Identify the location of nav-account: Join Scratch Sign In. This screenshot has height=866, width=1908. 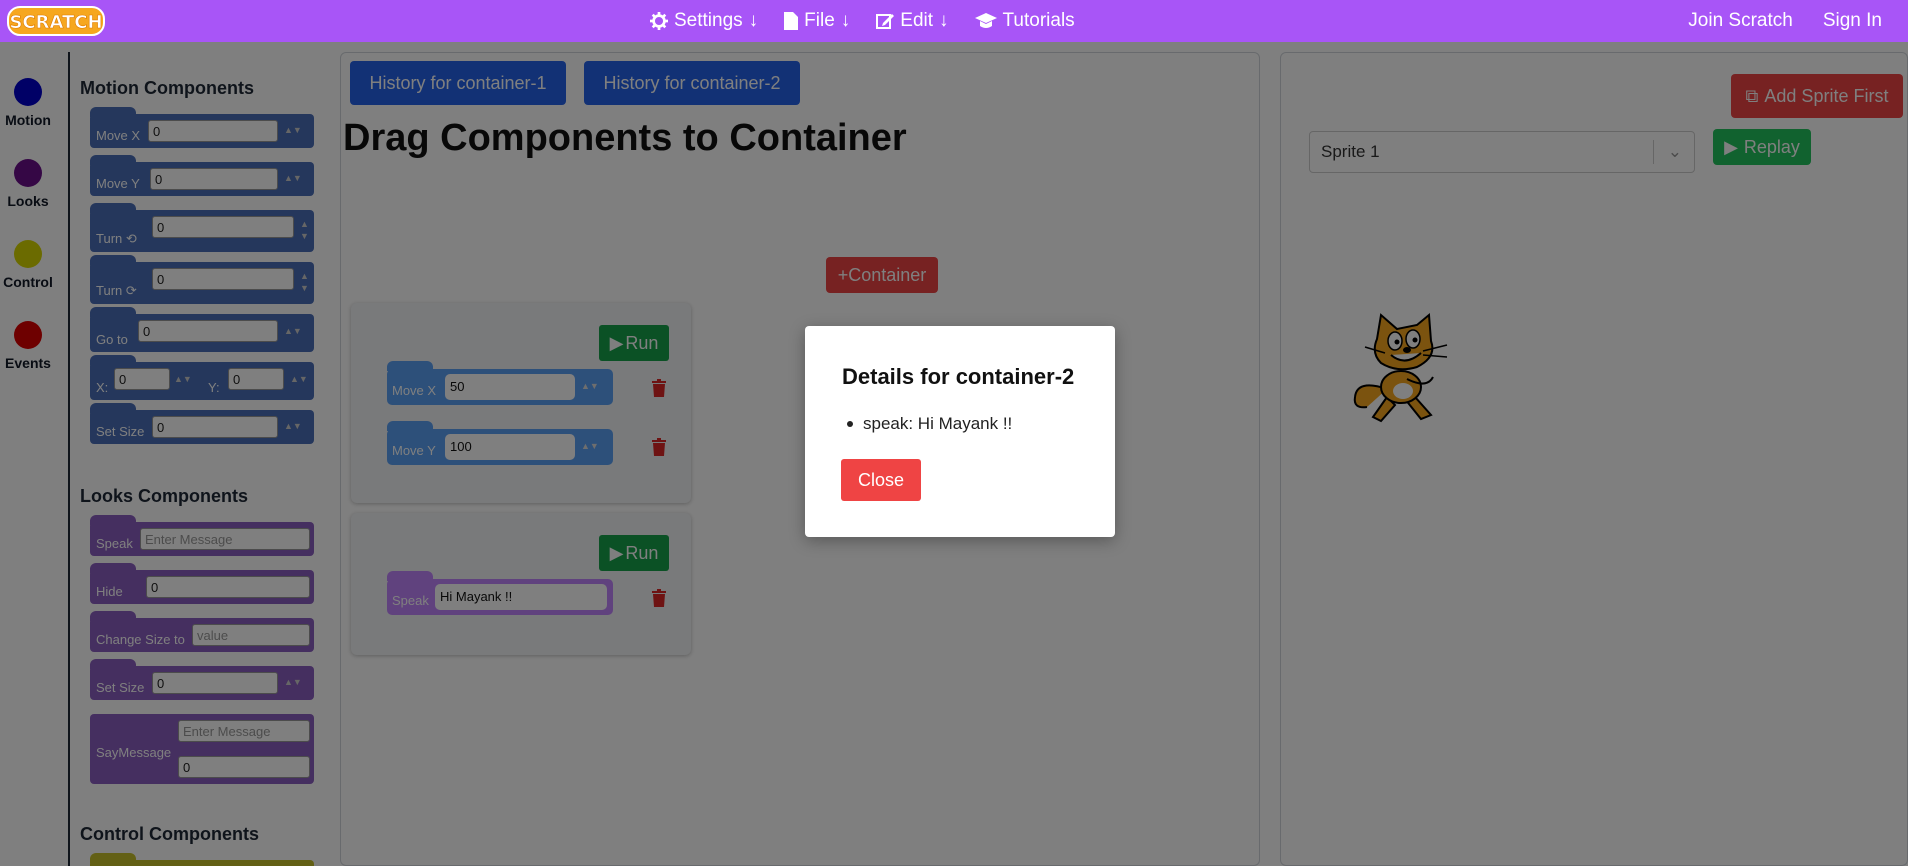
(1785, 21).